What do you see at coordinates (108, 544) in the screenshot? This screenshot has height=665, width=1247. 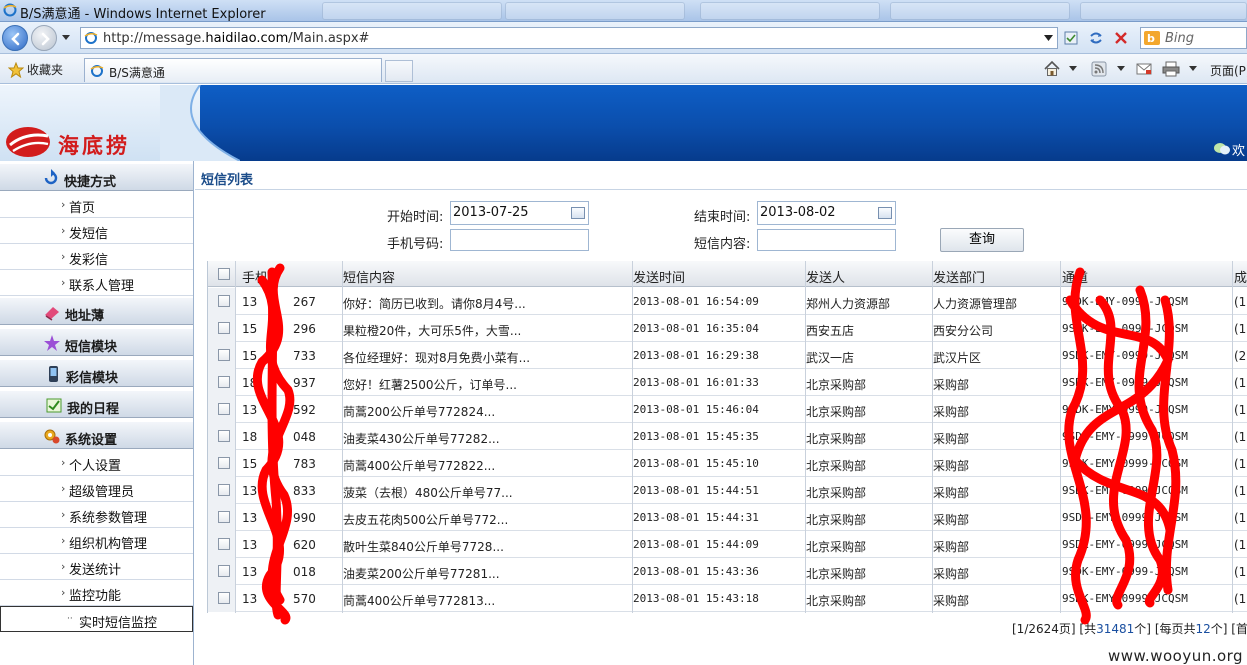 I see `sidebar-item-label: 组织机构管理` at bounding box center [108, 544].